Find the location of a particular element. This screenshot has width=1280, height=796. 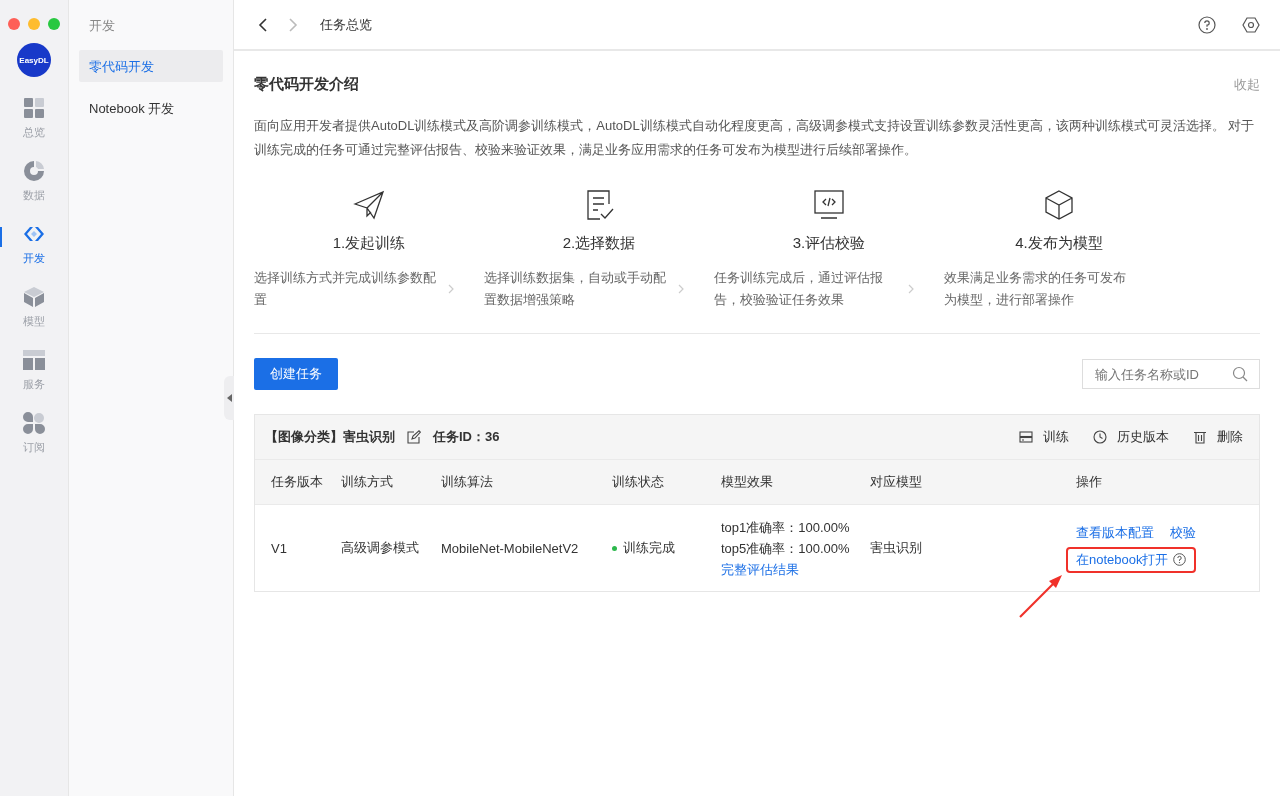

nav-item: 订阅 is located at coordinates (34, 433).